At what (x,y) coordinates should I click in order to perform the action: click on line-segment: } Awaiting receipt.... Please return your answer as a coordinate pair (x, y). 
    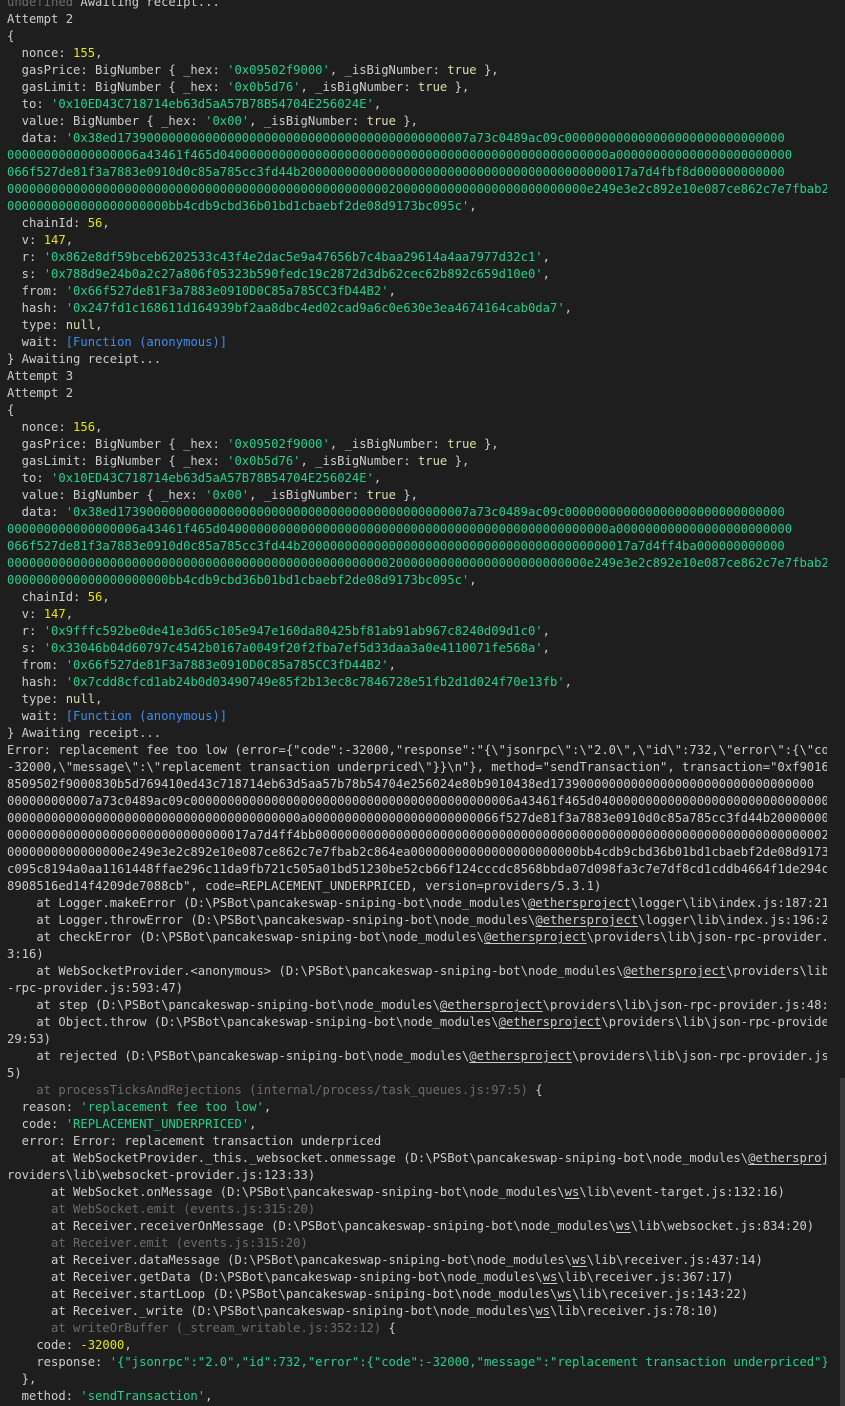
    Looking at the image, I should click on (84, 359).